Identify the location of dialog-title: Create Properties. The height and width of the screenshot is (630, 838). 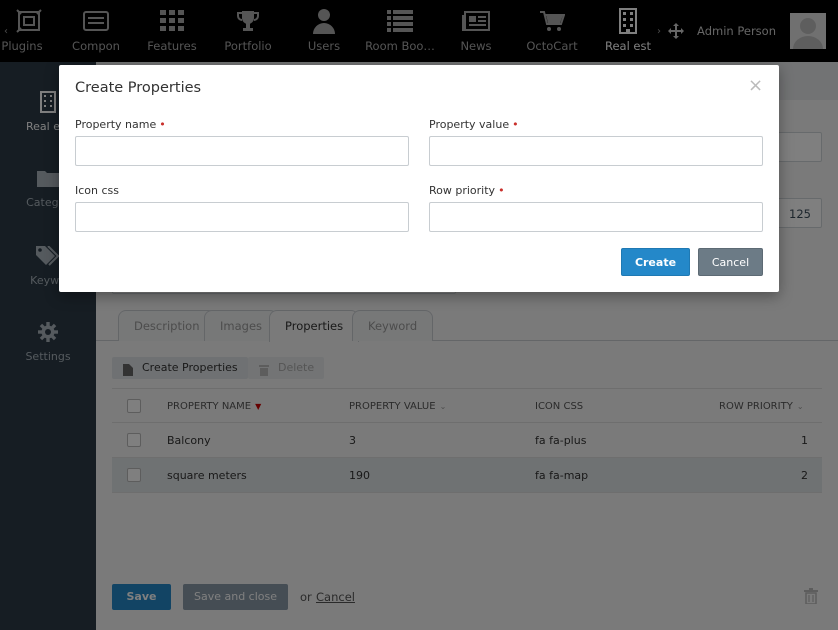
(138, 88).